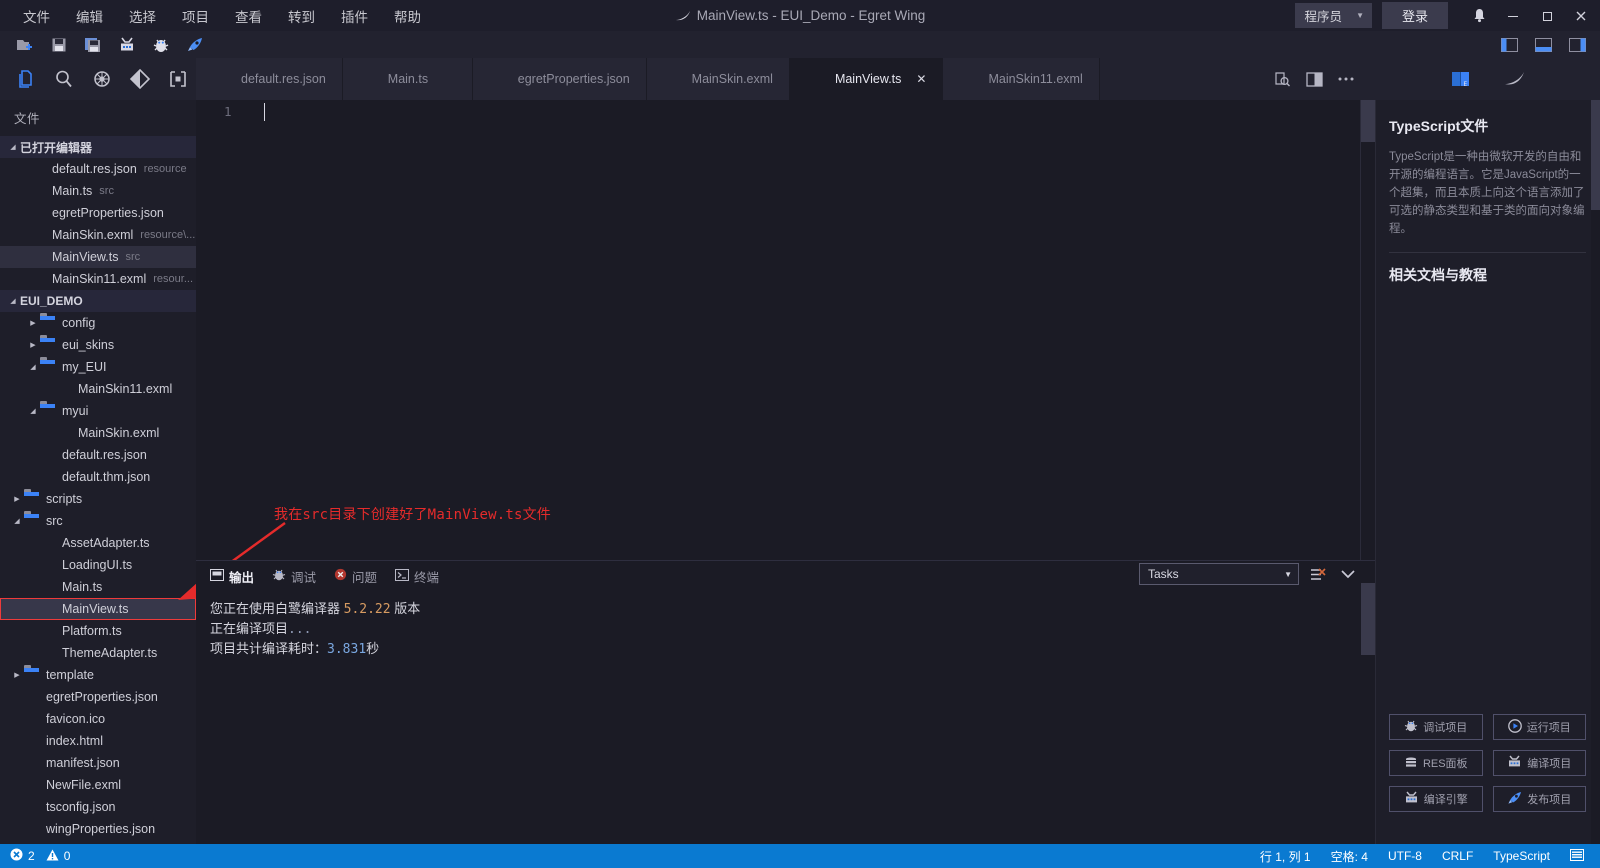 The image size is (1600, 868). I want to click on tree-file: EX MainSkin11.exml, so click(98, 389).